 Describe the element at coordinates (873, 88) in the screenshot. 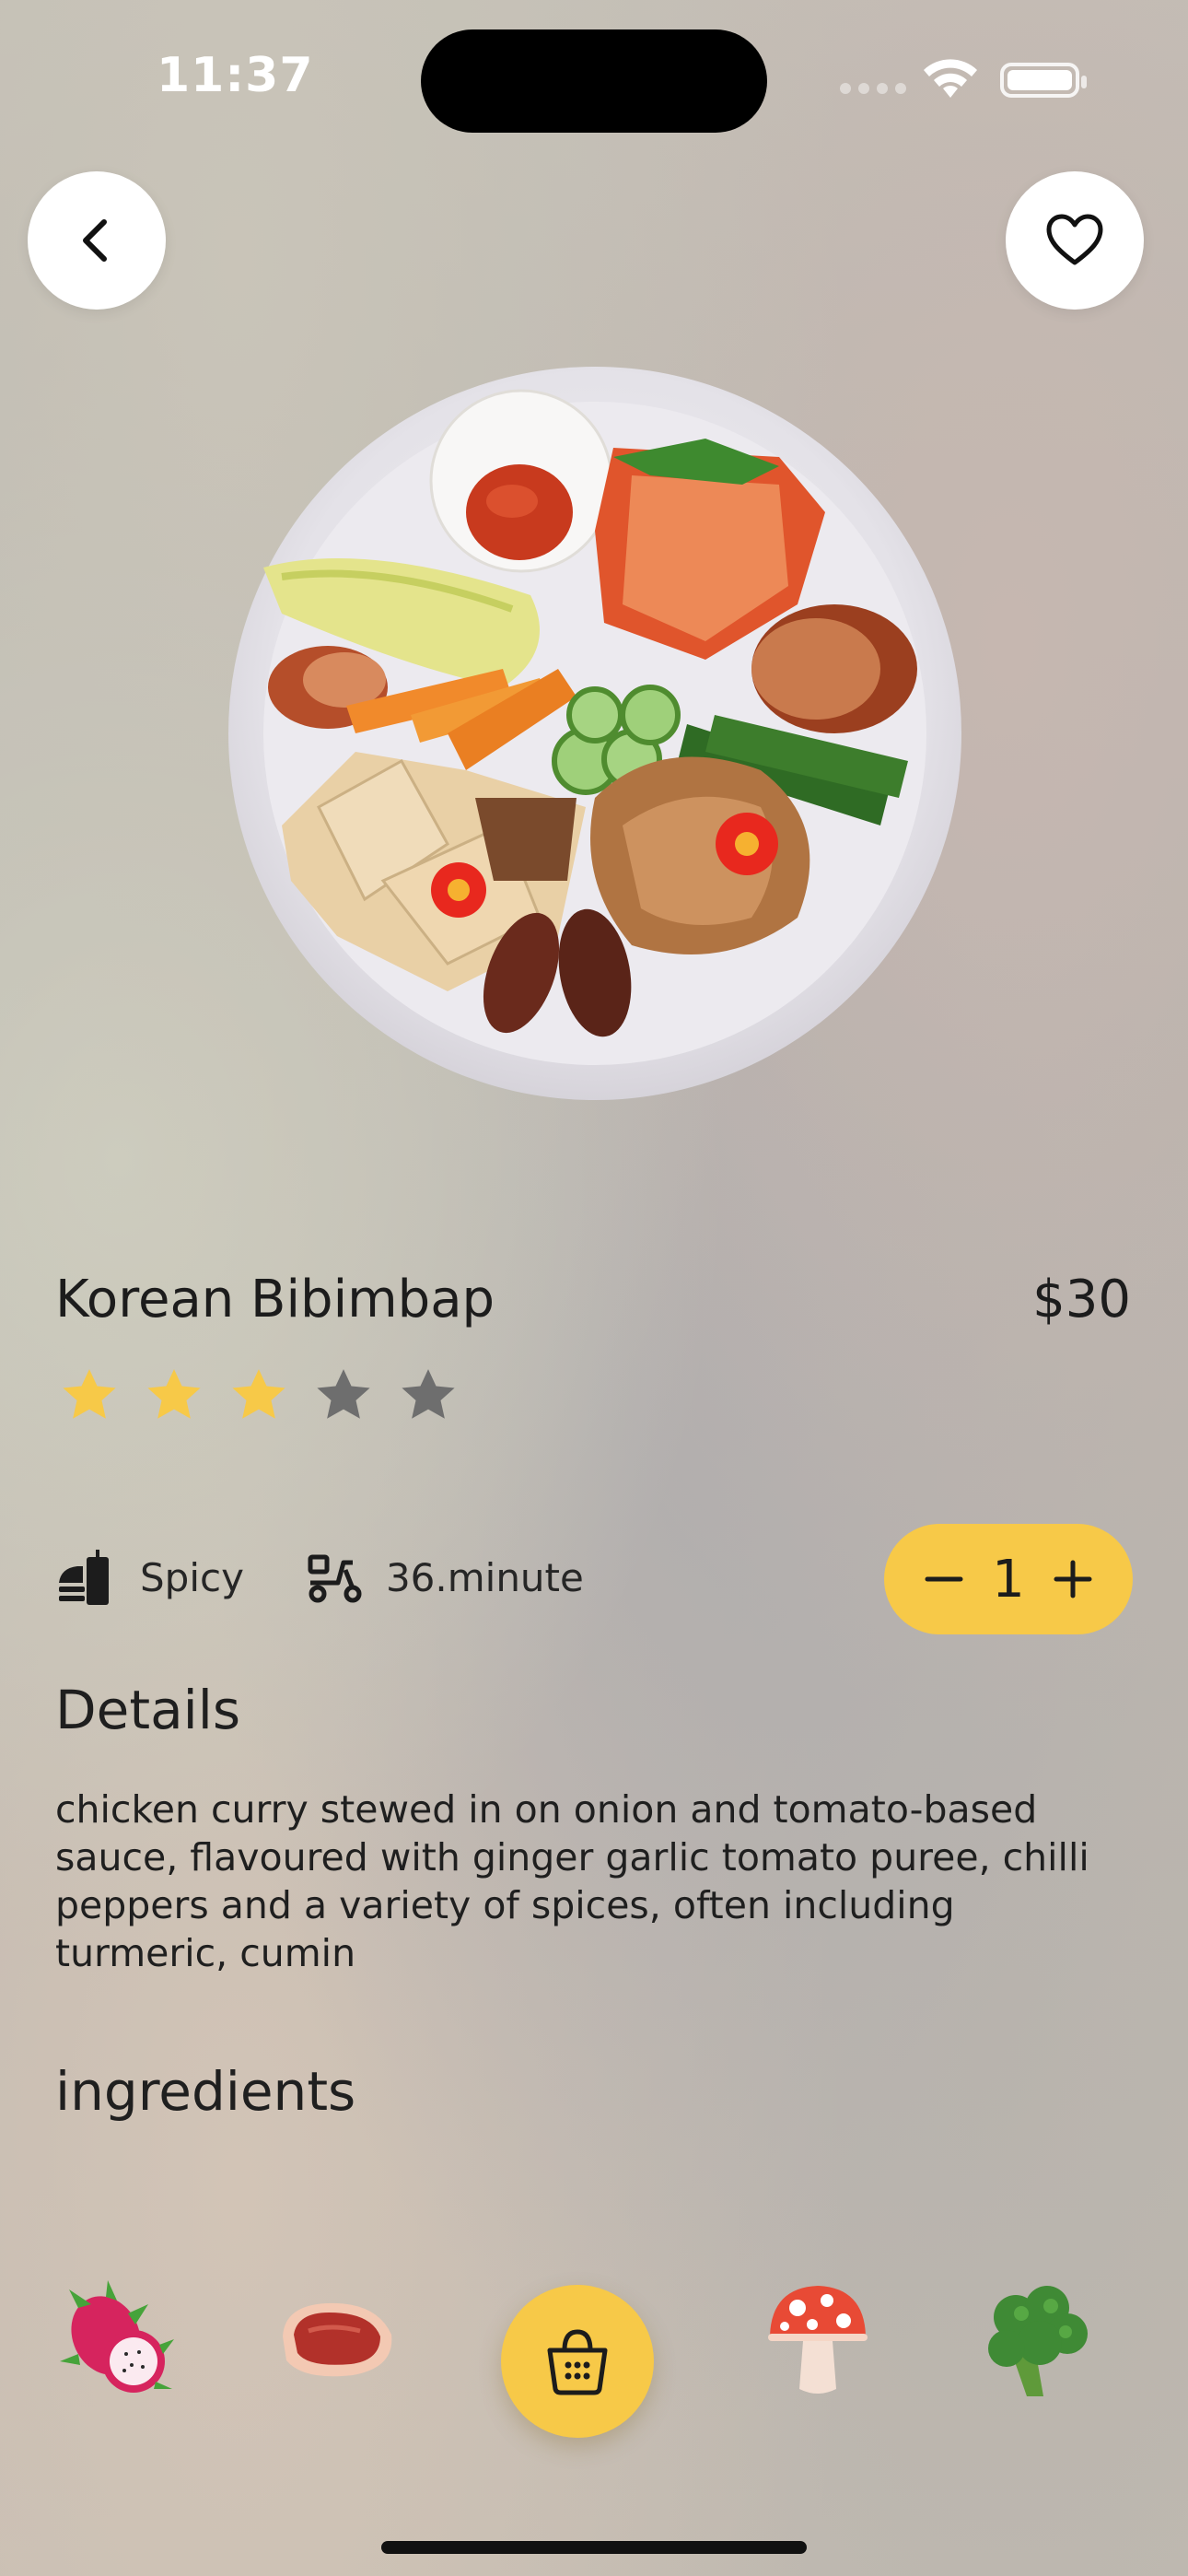

I see `cellular-signal-icon` at that location.